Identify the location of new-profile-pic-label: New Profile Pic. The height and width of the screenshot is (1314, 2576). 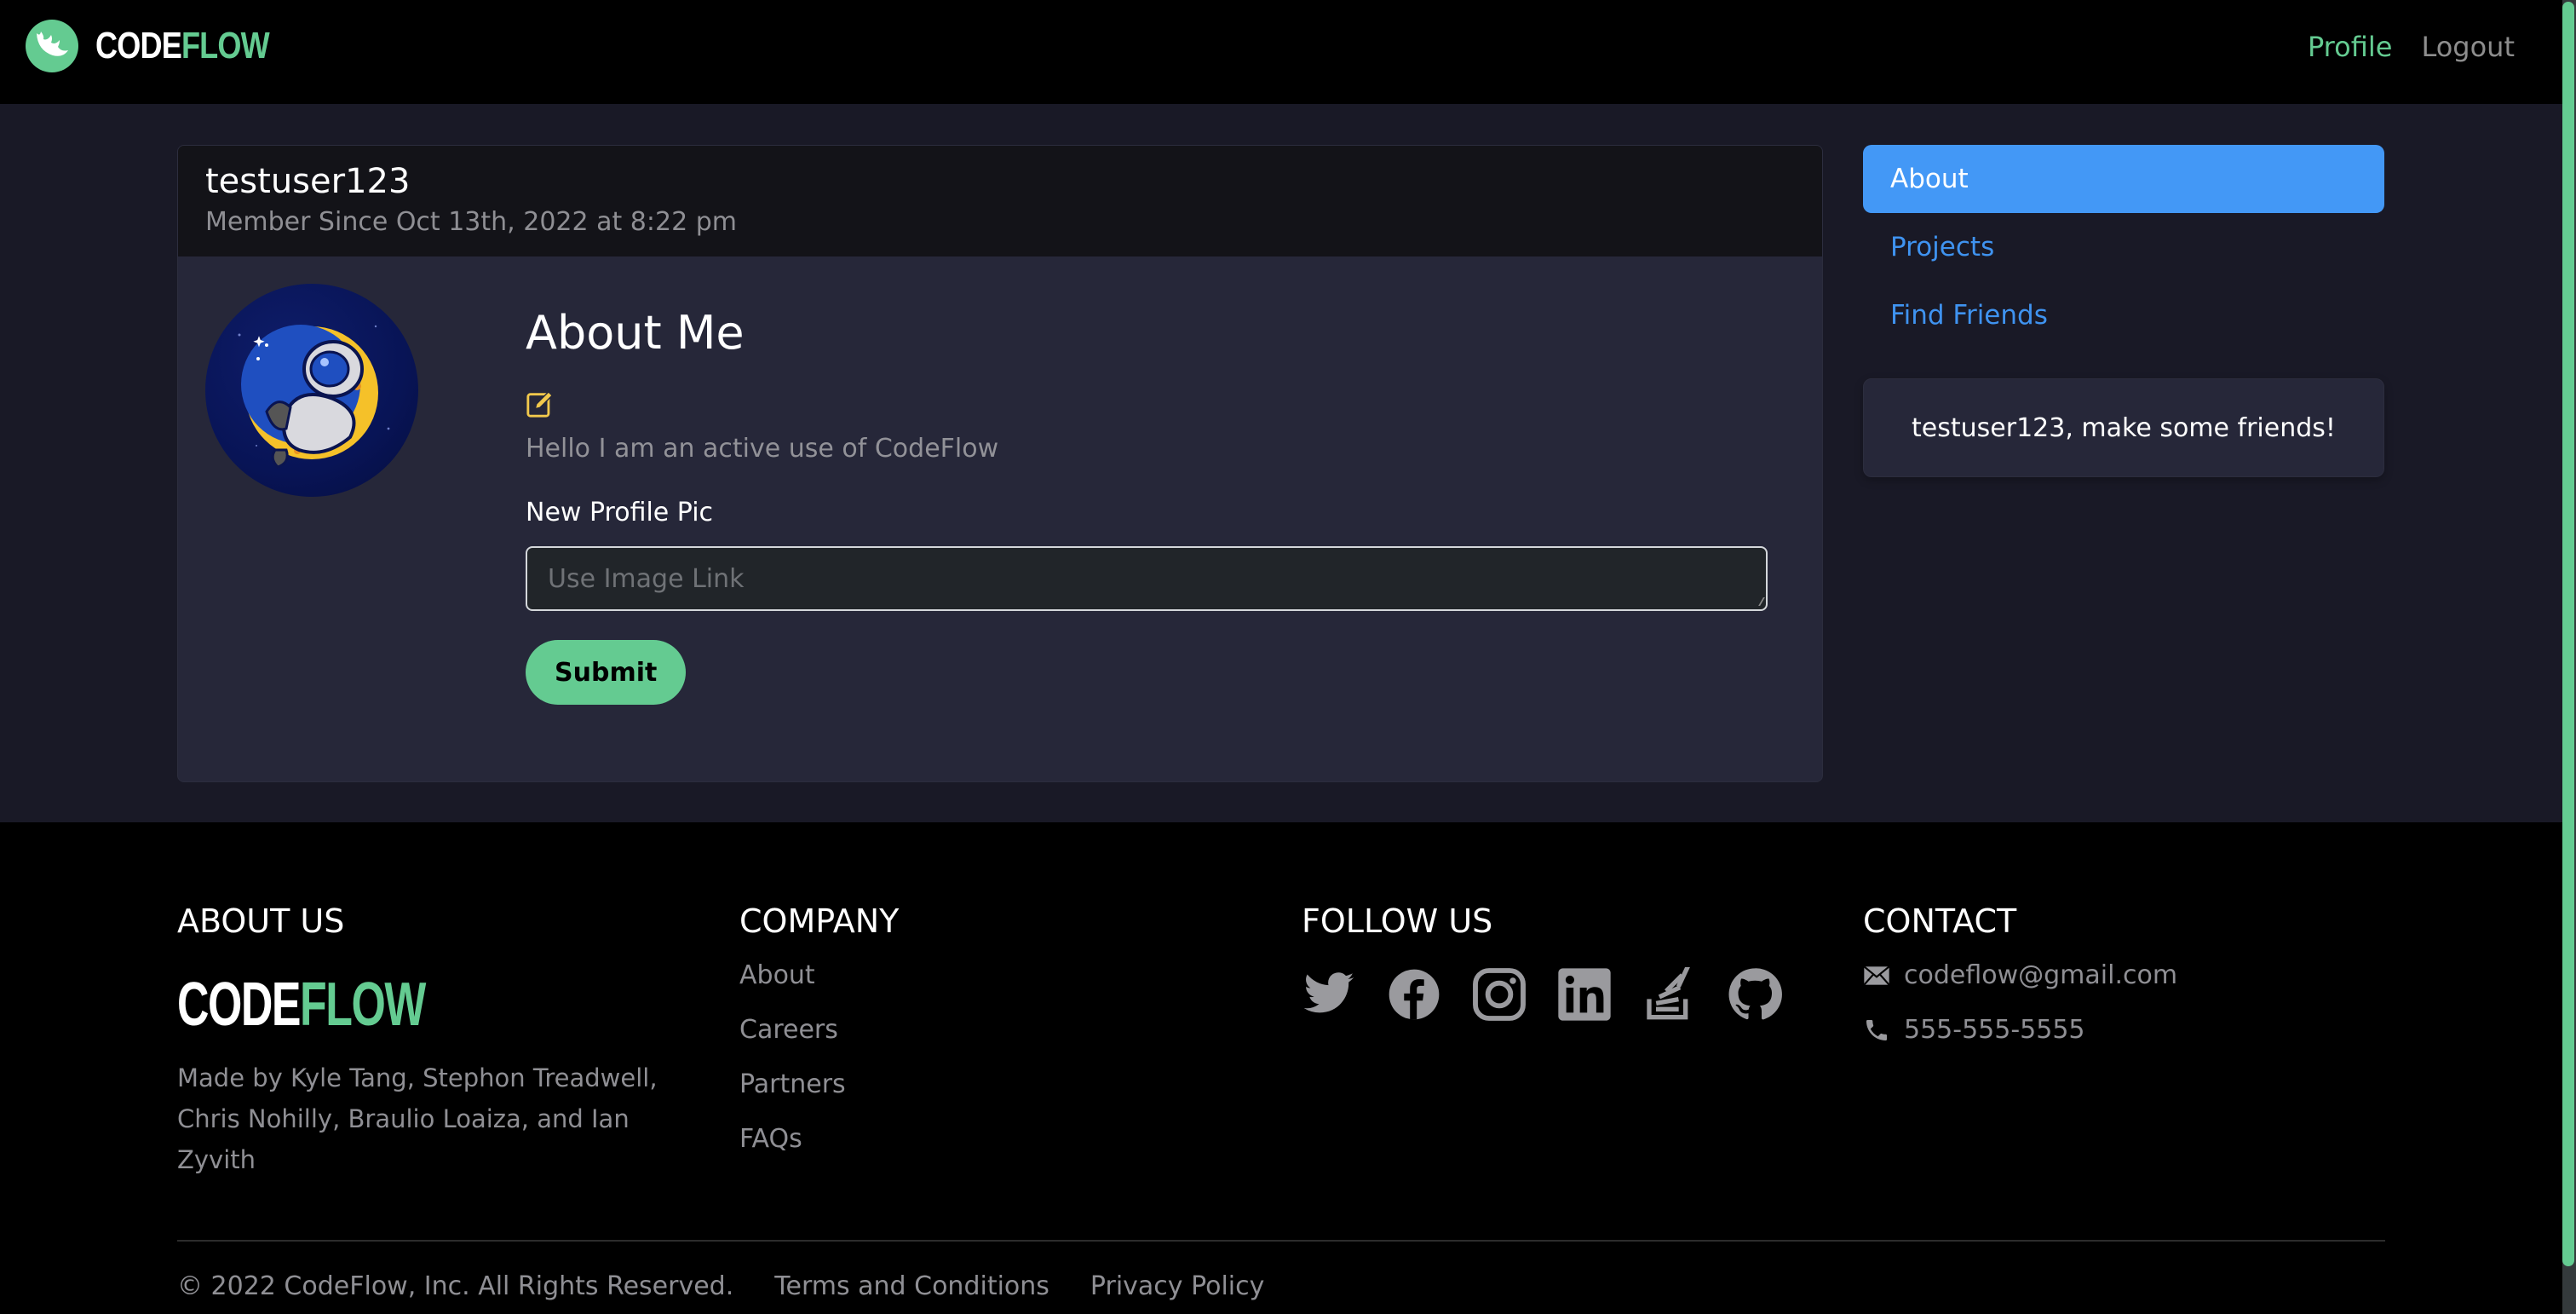
(620, 512).